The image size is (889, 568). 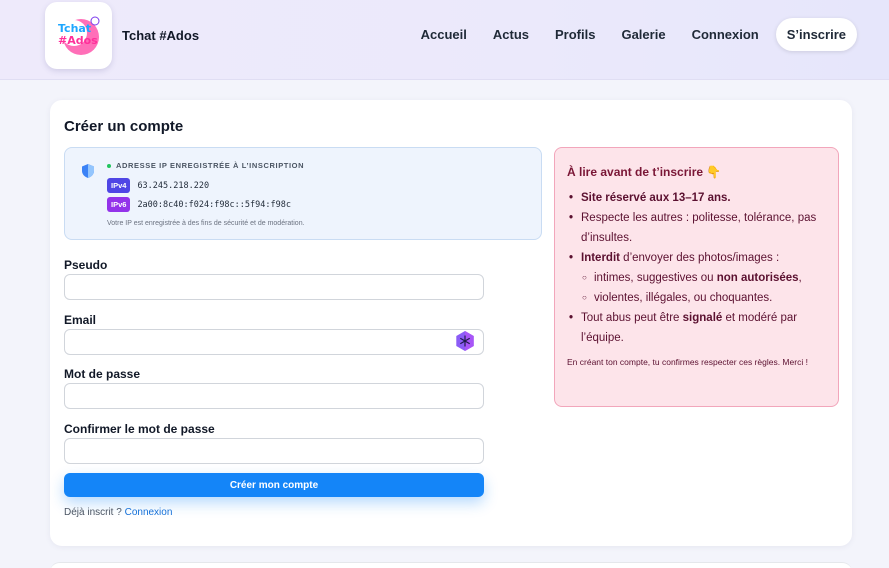 I want to click on nav-galerie: Galerie, so click(x=643, y=34).